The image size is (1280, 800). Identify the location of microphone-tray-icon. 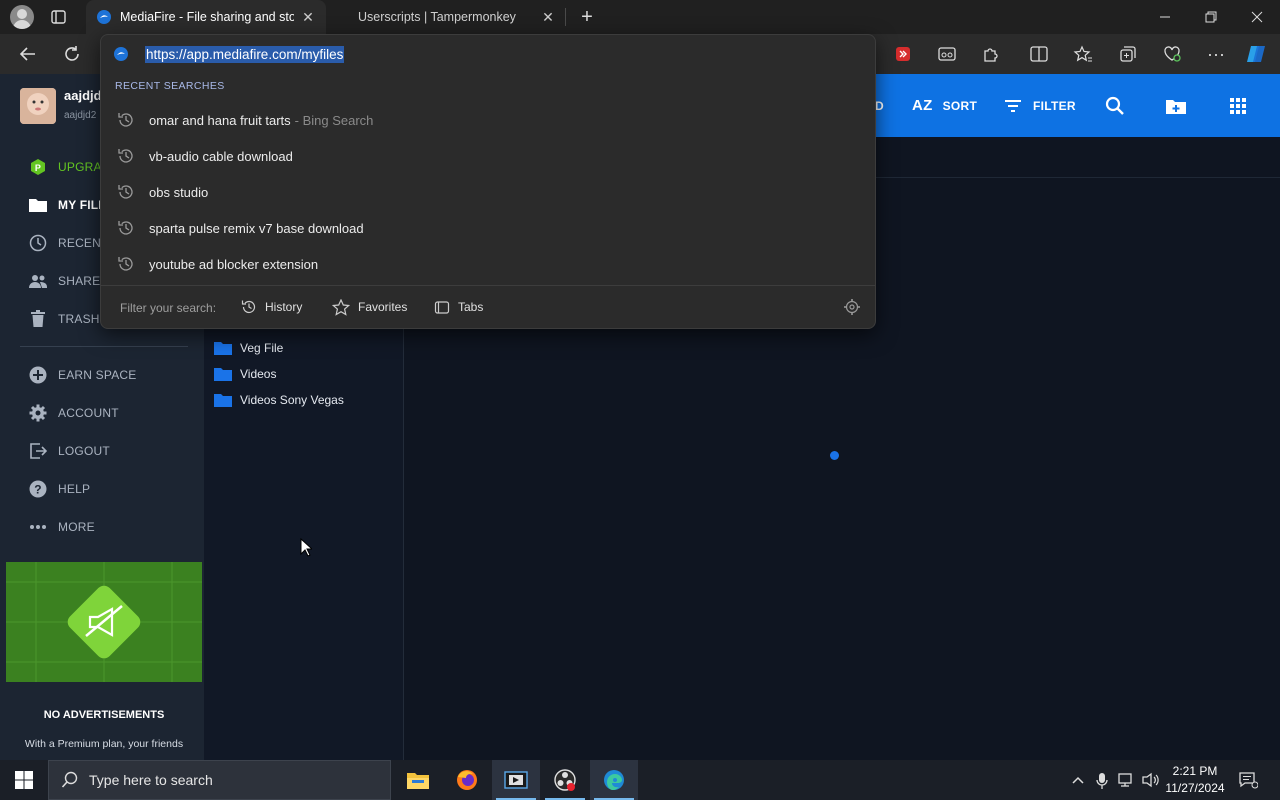
(1102, 781).